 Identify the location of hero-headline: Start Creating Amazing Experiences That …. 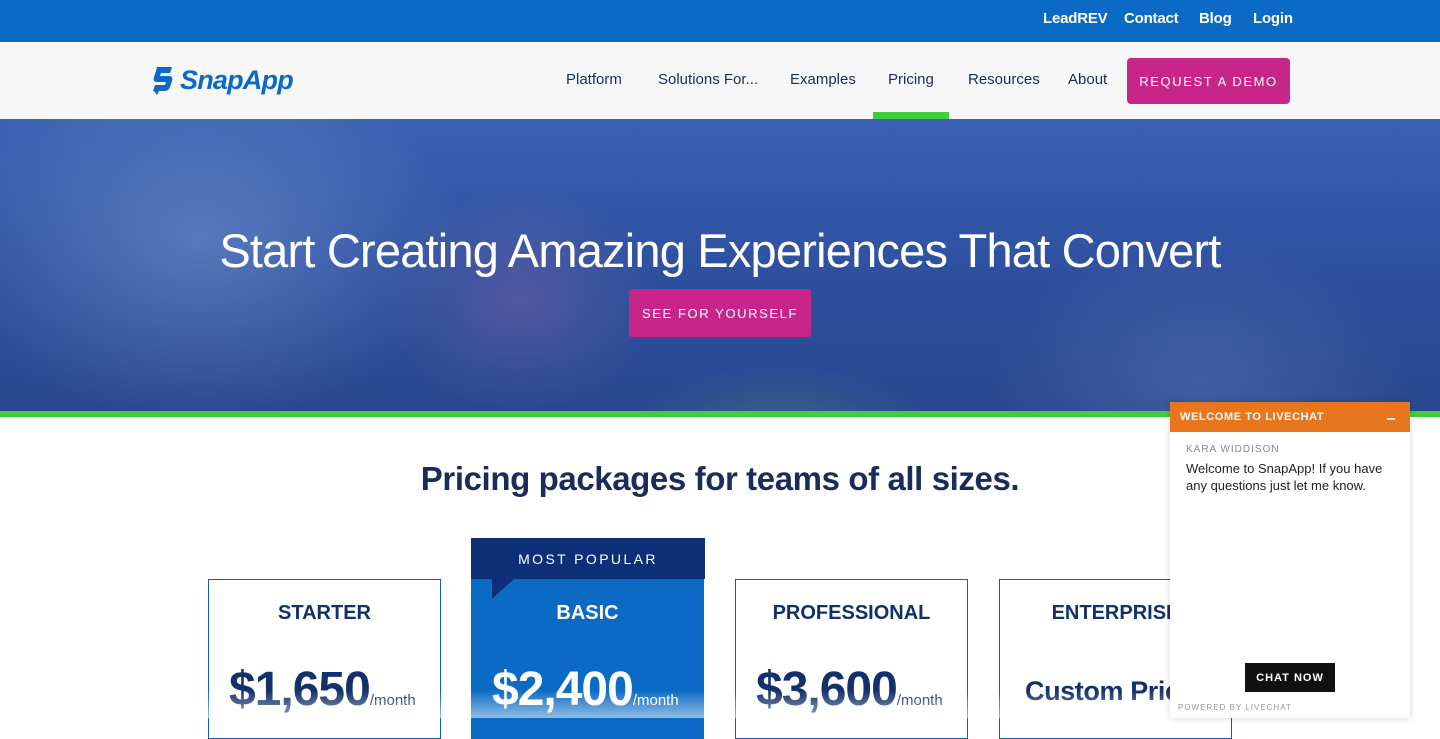
(720, 250).